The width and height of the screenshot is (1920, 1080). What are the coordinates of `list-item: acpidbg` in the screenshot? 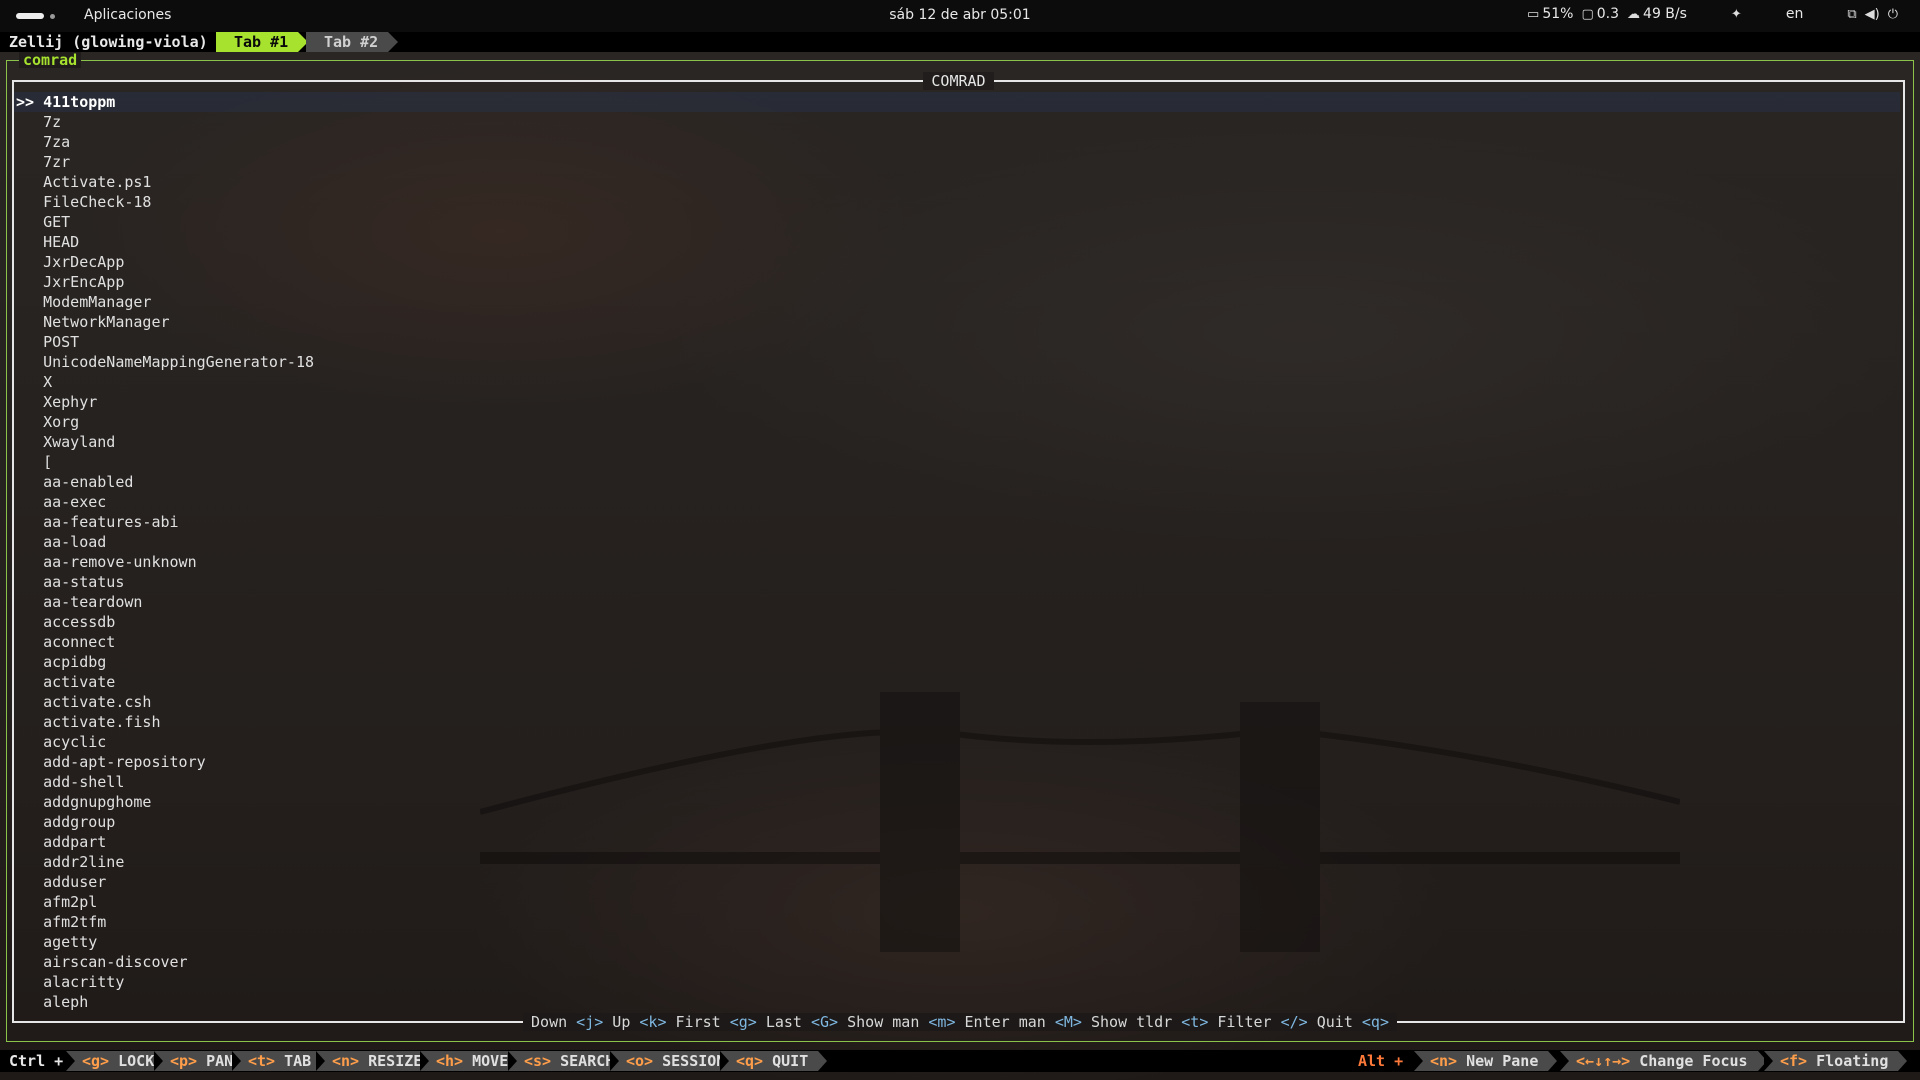 It's located at (165, 662).